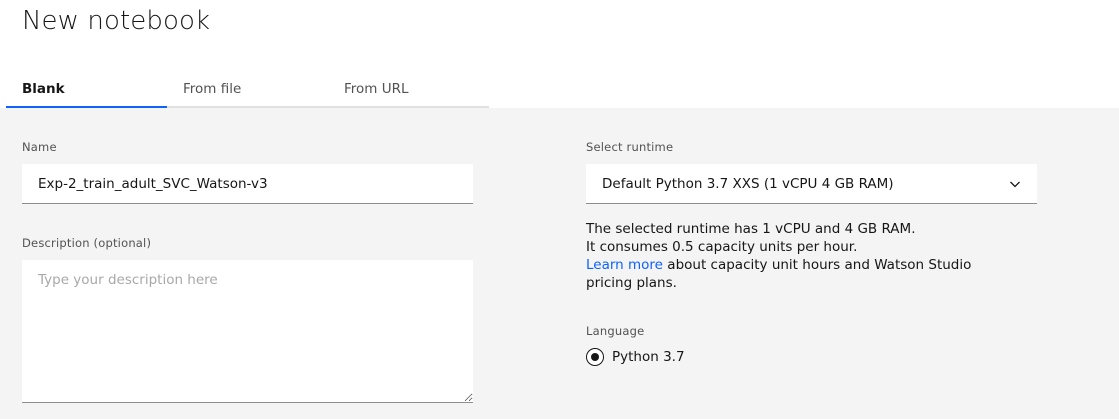 The image size is (1119, 419). I want to click on runtime-selected-value: Default Python 3.7 XXS (1 vCPU 4 GB RAM), so click(748, 183).